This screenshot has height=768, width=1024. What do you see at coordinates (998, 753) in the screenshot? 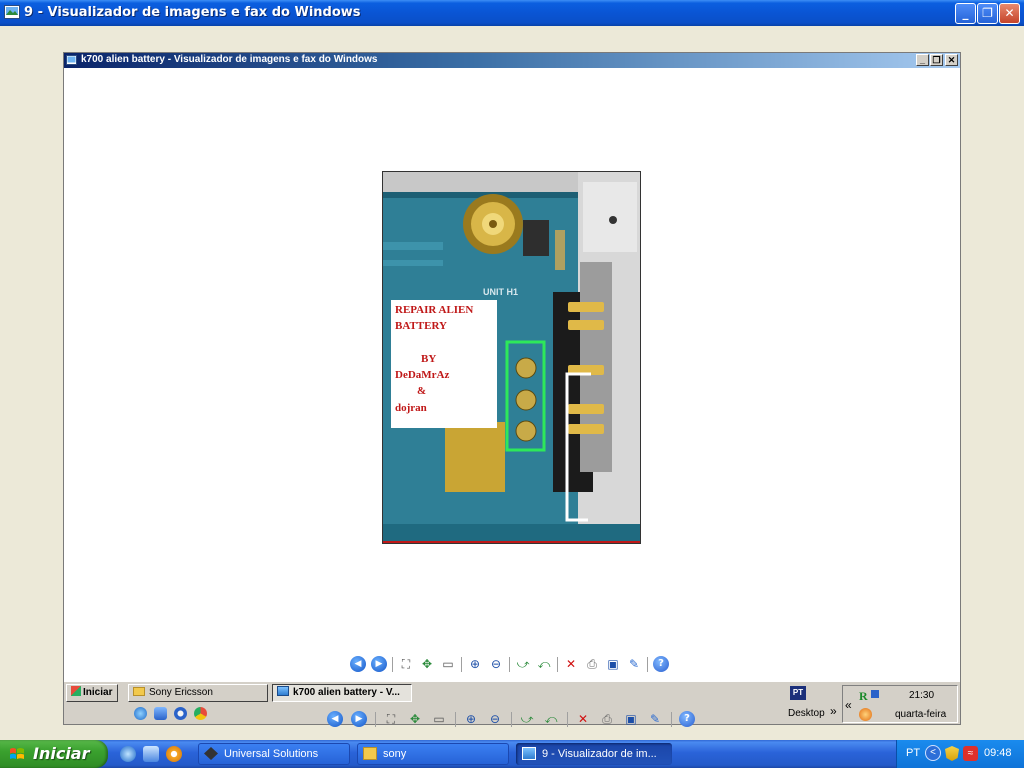
I see `clock: 09:48` at bounding box center [998, 753].